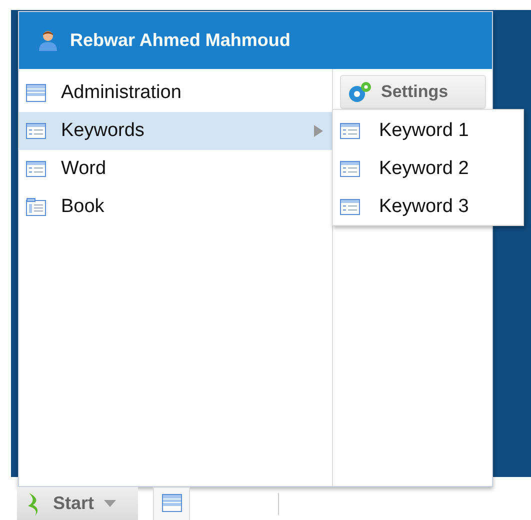  Describe the element at coordinates (180, 40) in the screenshot. I see `user-name: Rebwar Ahmed Mahmoud` at that location.